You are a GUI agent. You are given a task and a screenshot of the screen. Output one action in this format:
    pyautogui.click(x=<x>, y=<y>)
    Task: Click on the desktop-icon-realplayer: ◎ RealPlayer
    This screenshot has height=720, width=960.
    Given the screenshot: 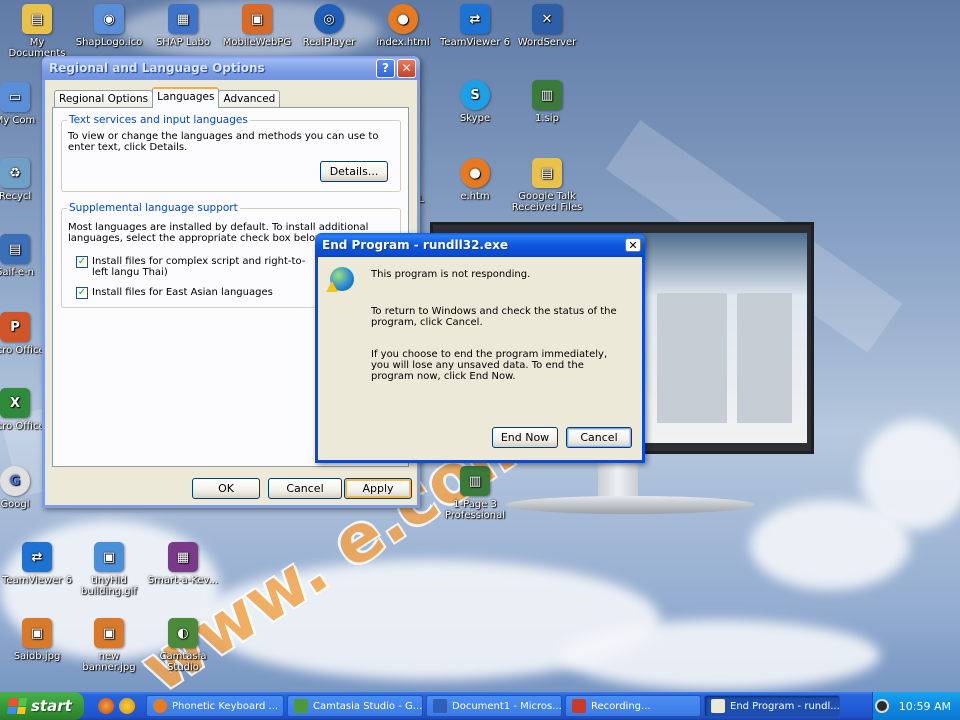 What is the action you would take?
    pyautogui.click(x=329, y=26)
    